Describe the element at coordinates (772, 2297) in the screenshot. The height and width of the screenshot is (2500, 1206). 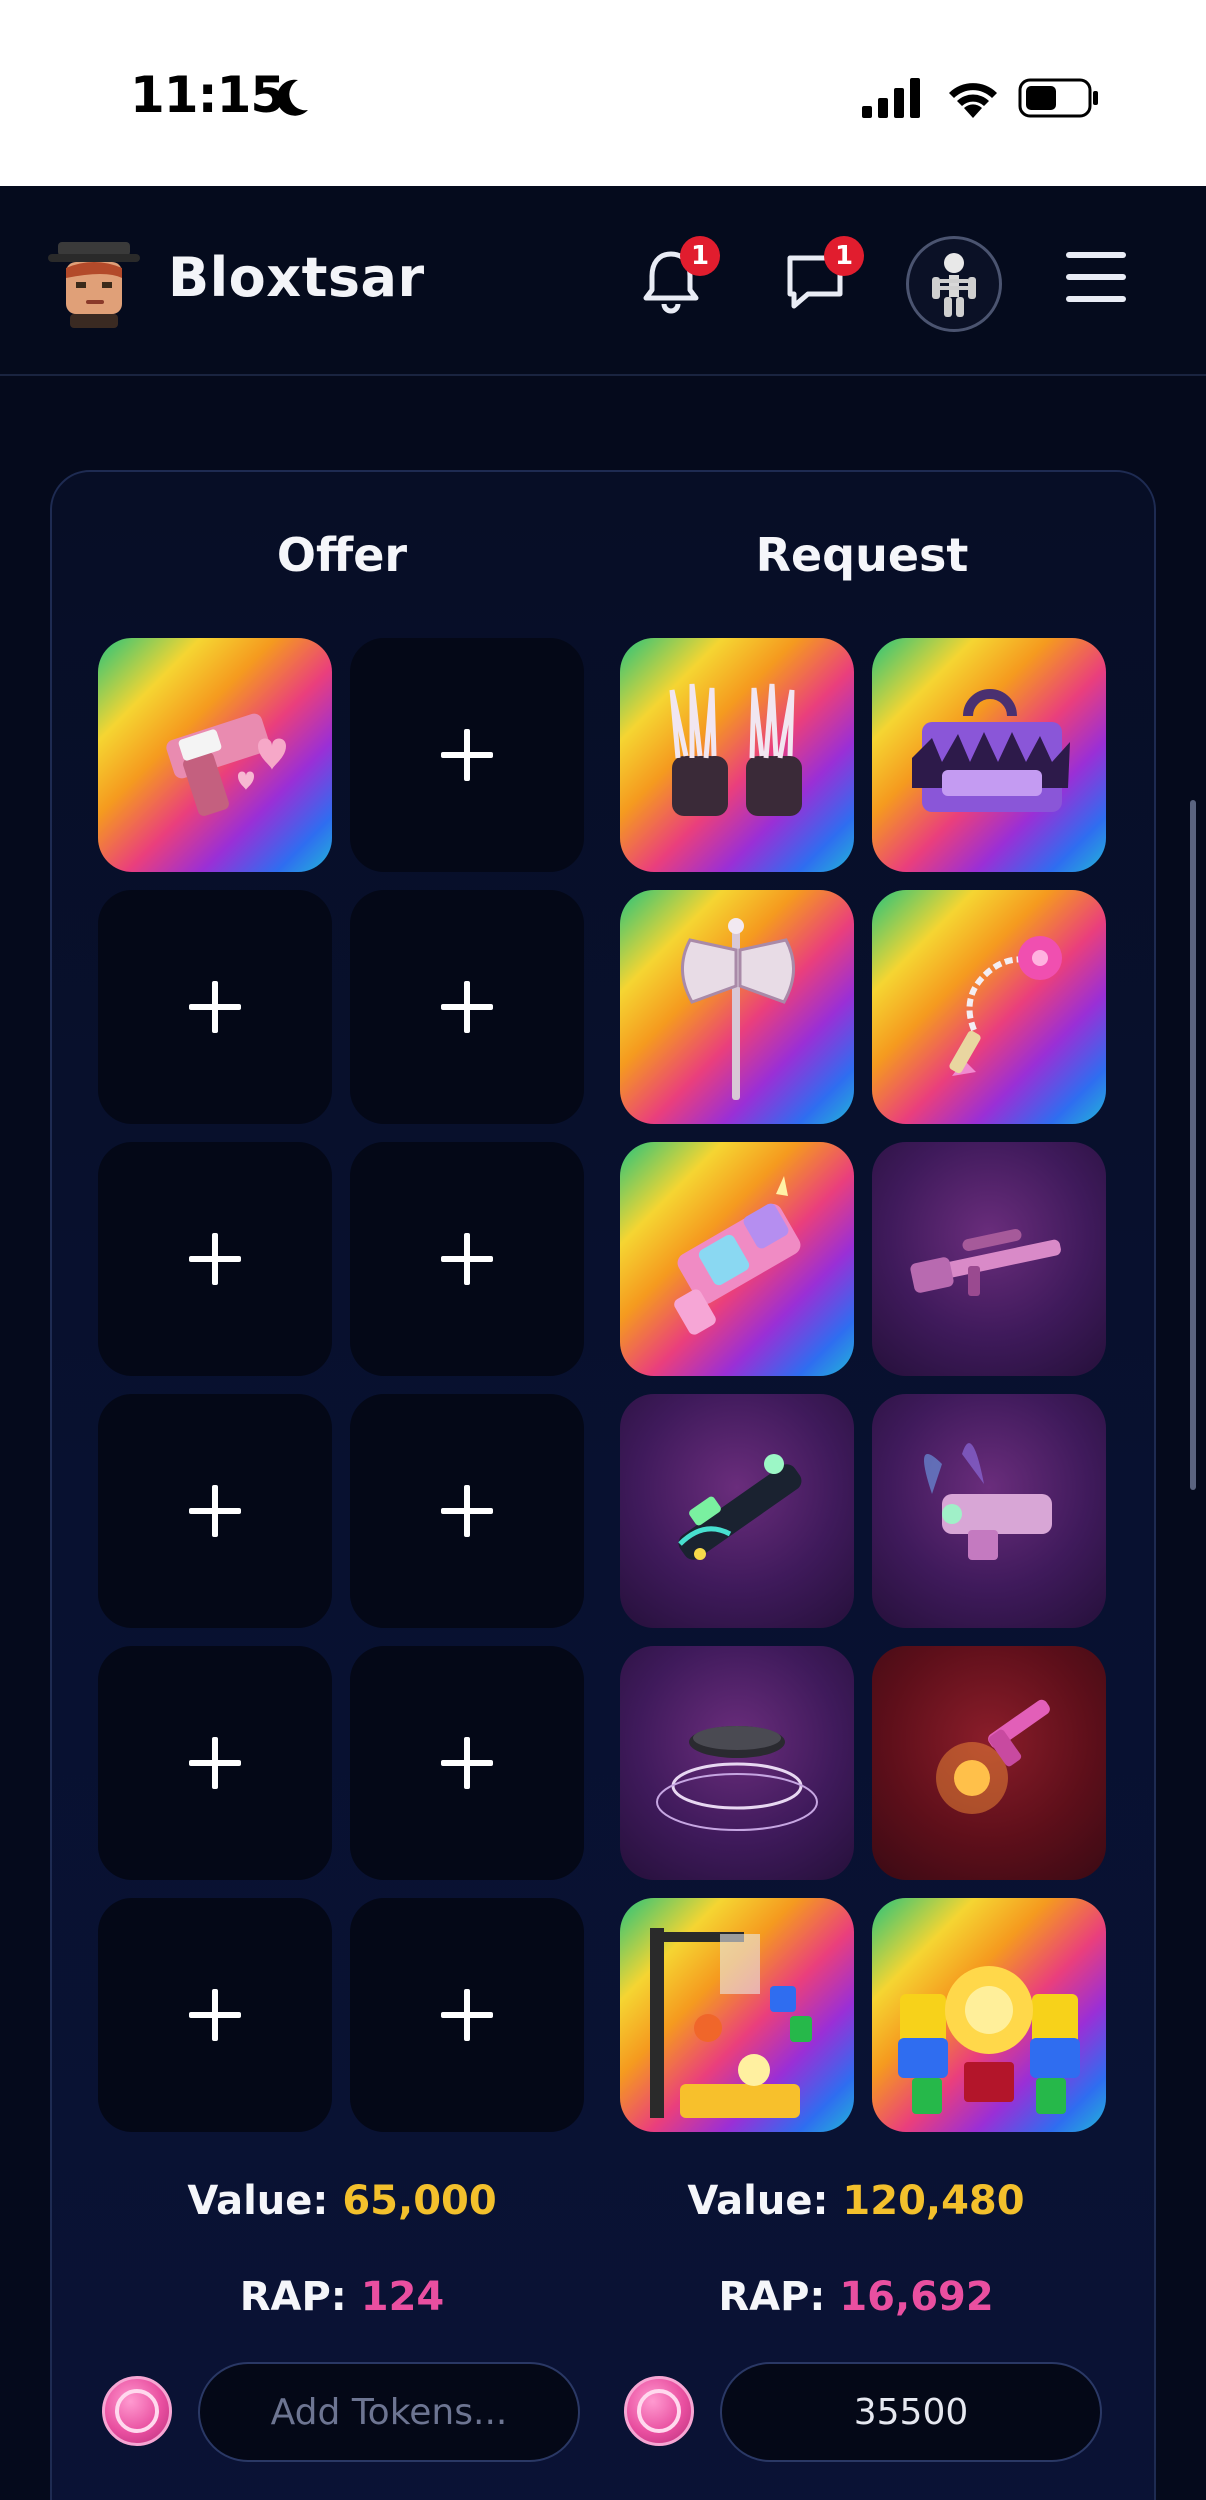
I see `request-rap-label: RAP:` at that location.